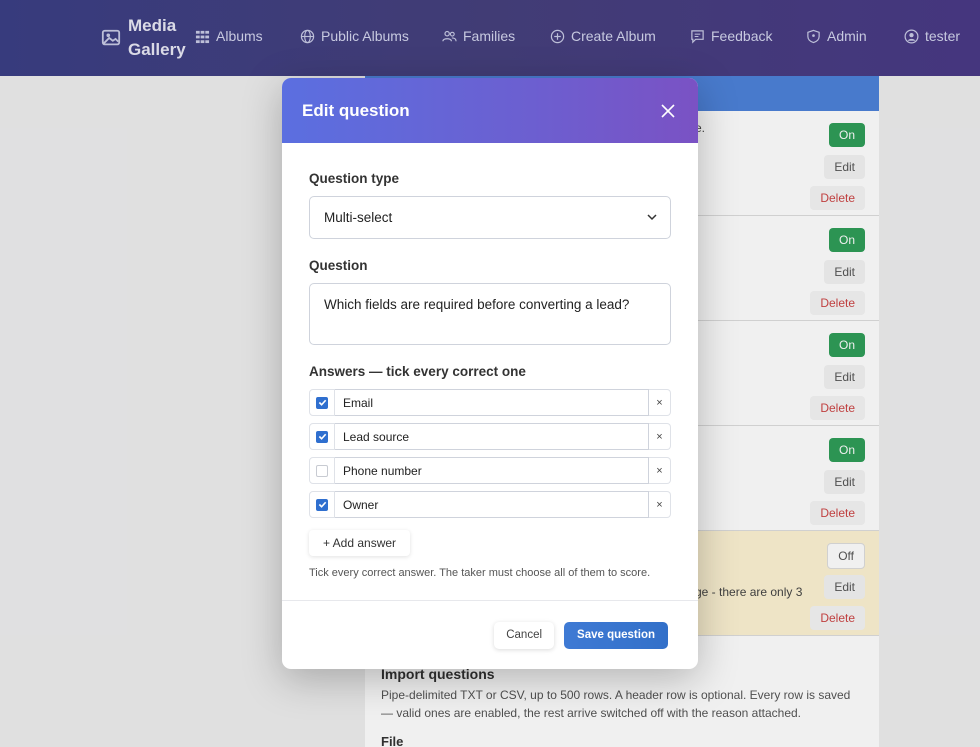 This screenshot has height=747, width=980. I want to click on cancel-button: Cancel, so click(524, 635).